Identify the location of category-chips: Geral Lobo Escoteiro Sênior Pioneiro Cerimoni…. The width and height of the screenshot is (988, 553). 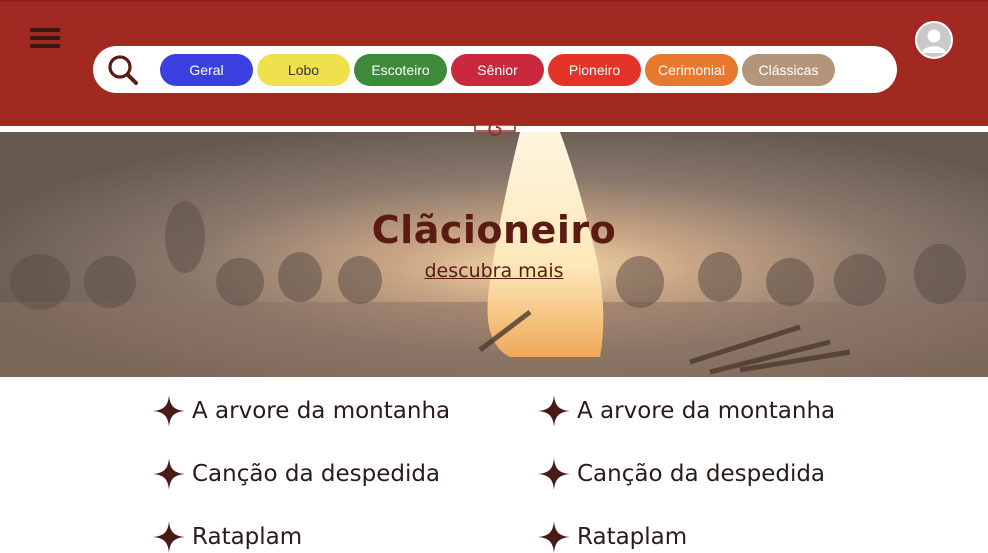
(497, 70).